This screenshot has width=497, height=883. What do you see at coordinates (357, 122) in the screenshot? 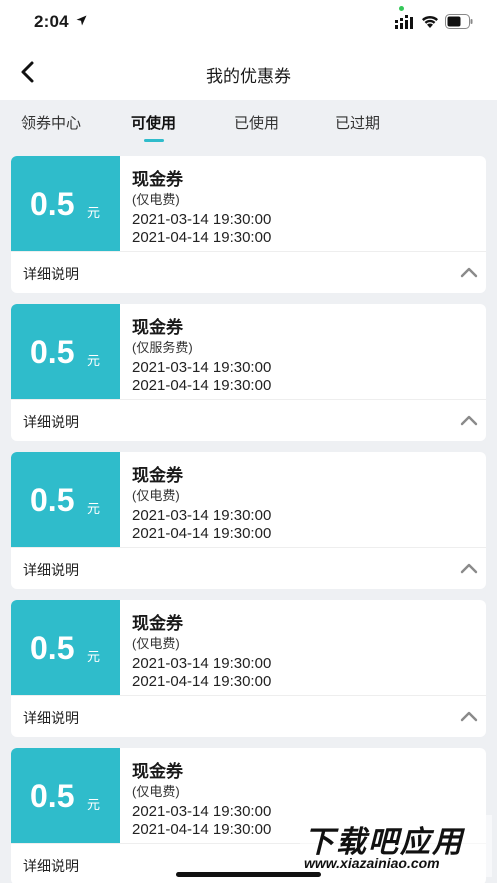
I see `tab-expired: 已过期` at bounding box center [357, 122].